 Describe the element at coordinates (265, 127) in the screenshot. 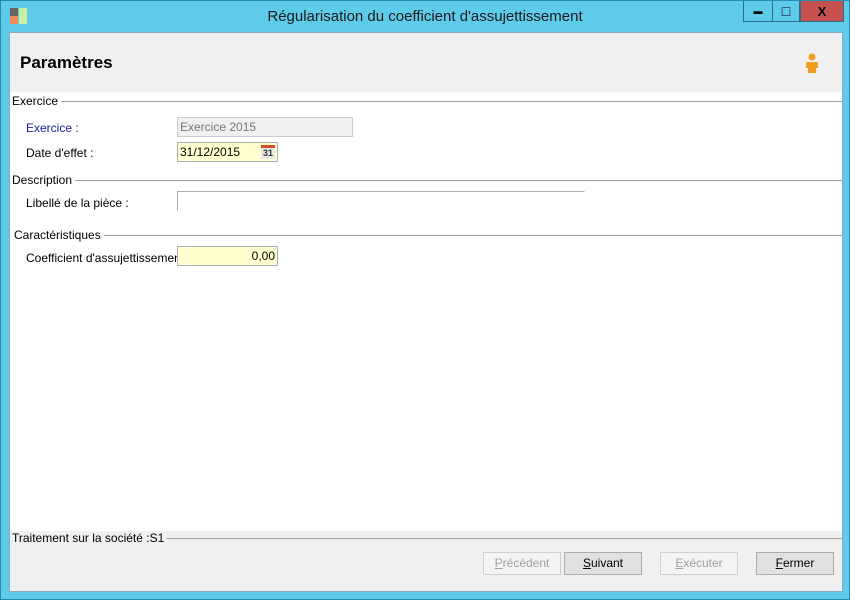

I see `exercice-field: Exercice 2015` at that location.